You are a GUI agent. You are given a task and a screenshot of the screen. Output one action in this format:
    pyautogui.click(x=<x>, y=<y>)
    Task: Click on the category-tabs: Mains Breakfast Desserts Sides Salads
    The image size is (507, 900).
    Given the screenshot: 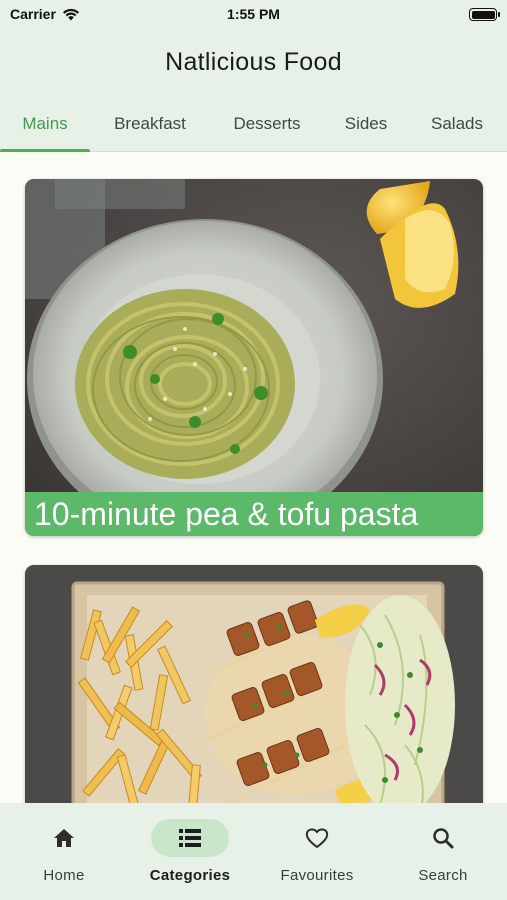 What is the action you would take?
    pyautogui.click(x=253, y=124)
    